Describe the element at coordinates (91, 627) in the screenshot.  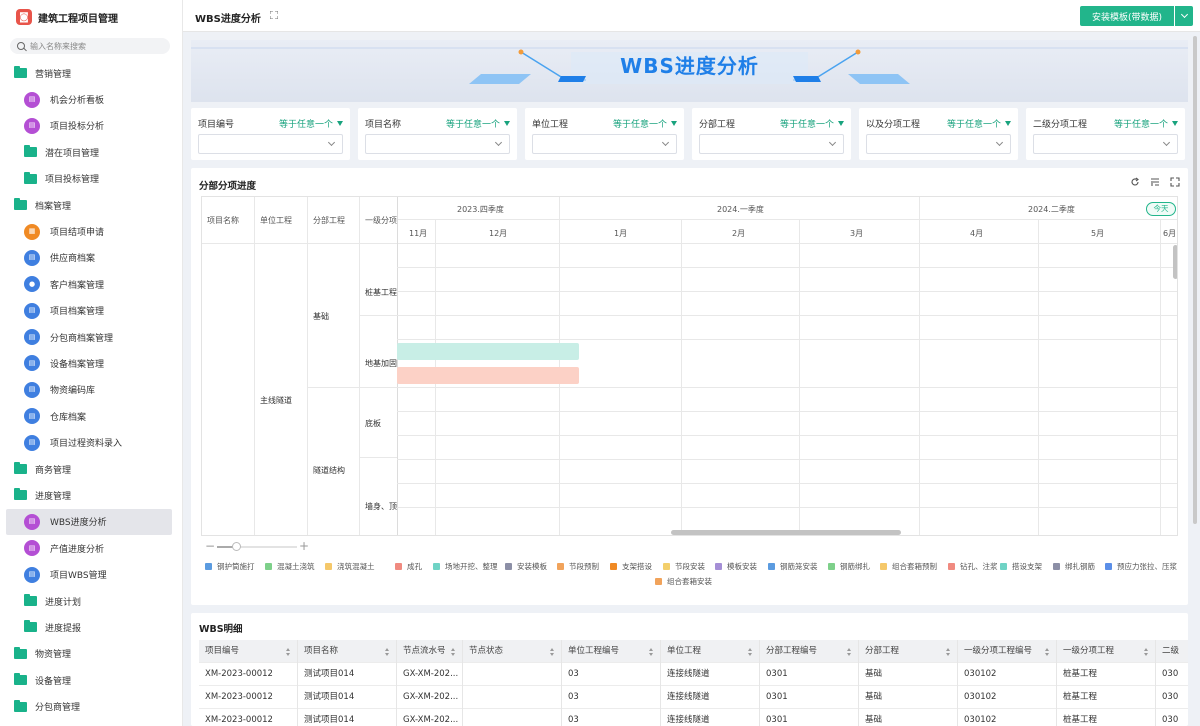
I see `sidebar-item: 进度提报` at that location.